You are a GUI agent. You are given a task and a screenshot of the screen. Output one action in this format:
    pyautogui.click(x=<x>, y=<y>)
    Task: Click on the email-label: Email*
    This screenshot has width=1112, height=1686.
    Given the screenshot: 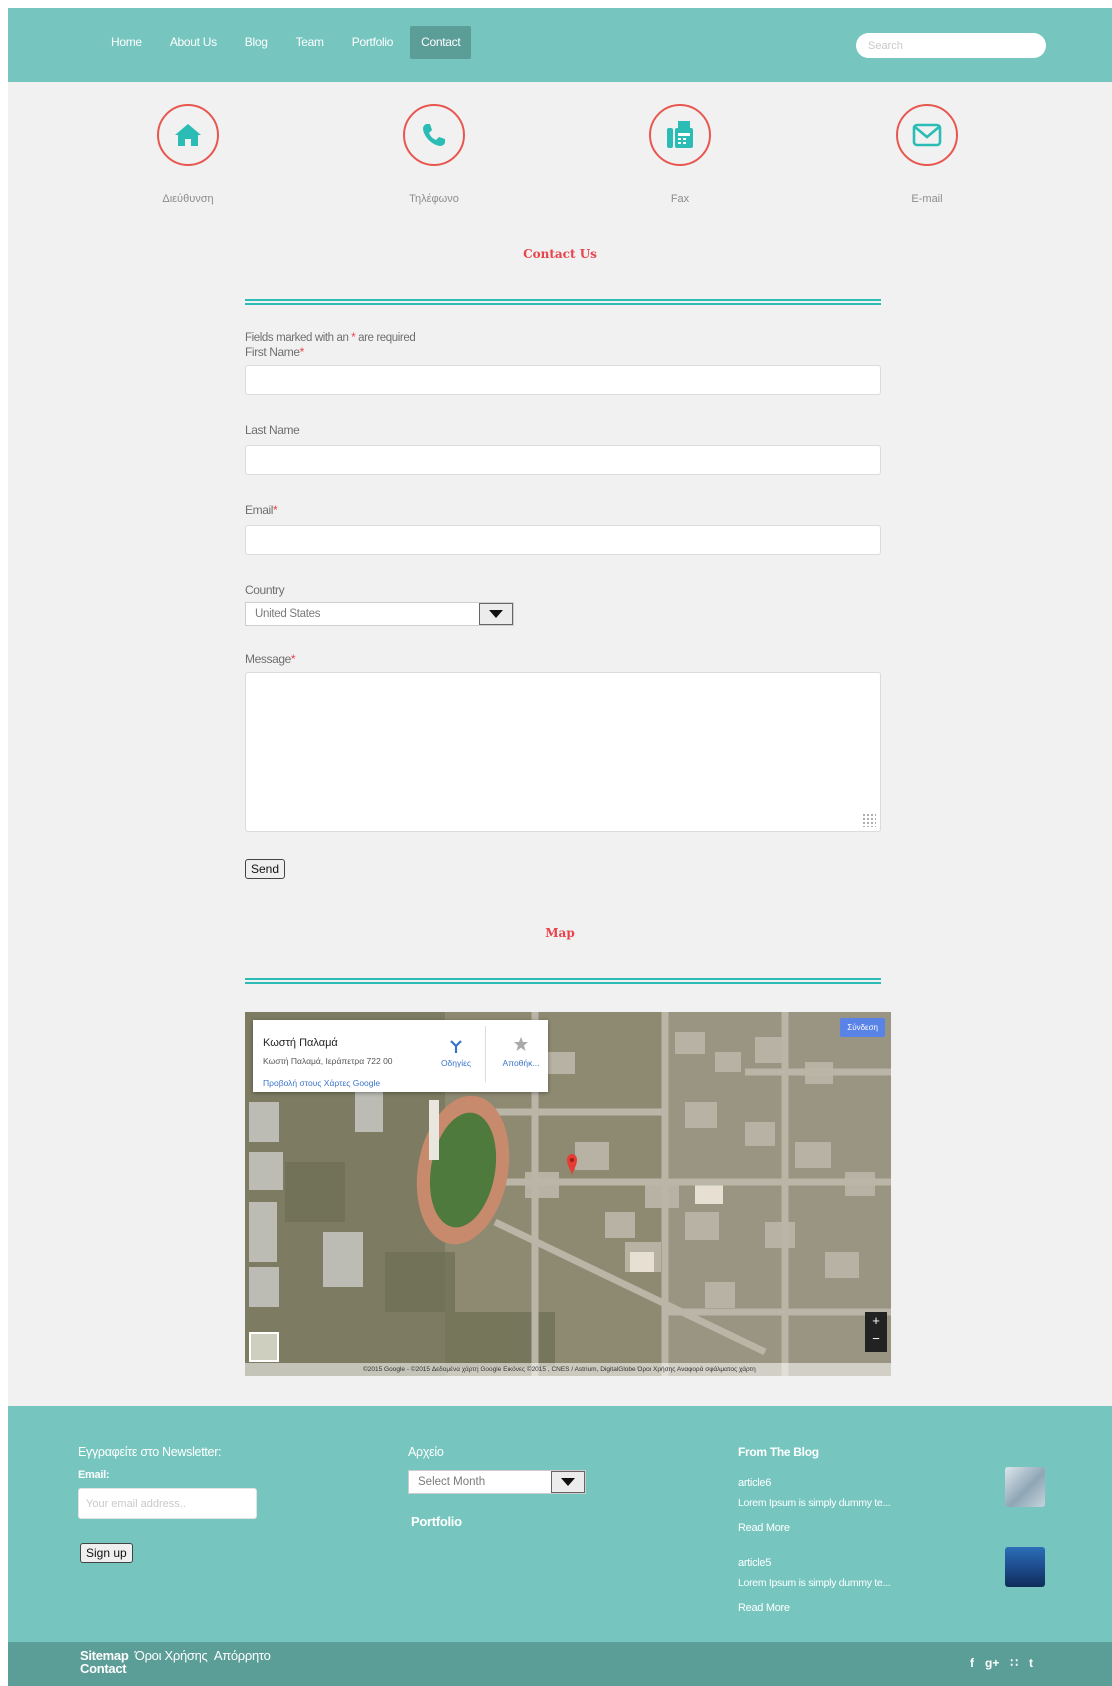 What is the action you would take?
    pyautogui.click(x=563, y=511)
    